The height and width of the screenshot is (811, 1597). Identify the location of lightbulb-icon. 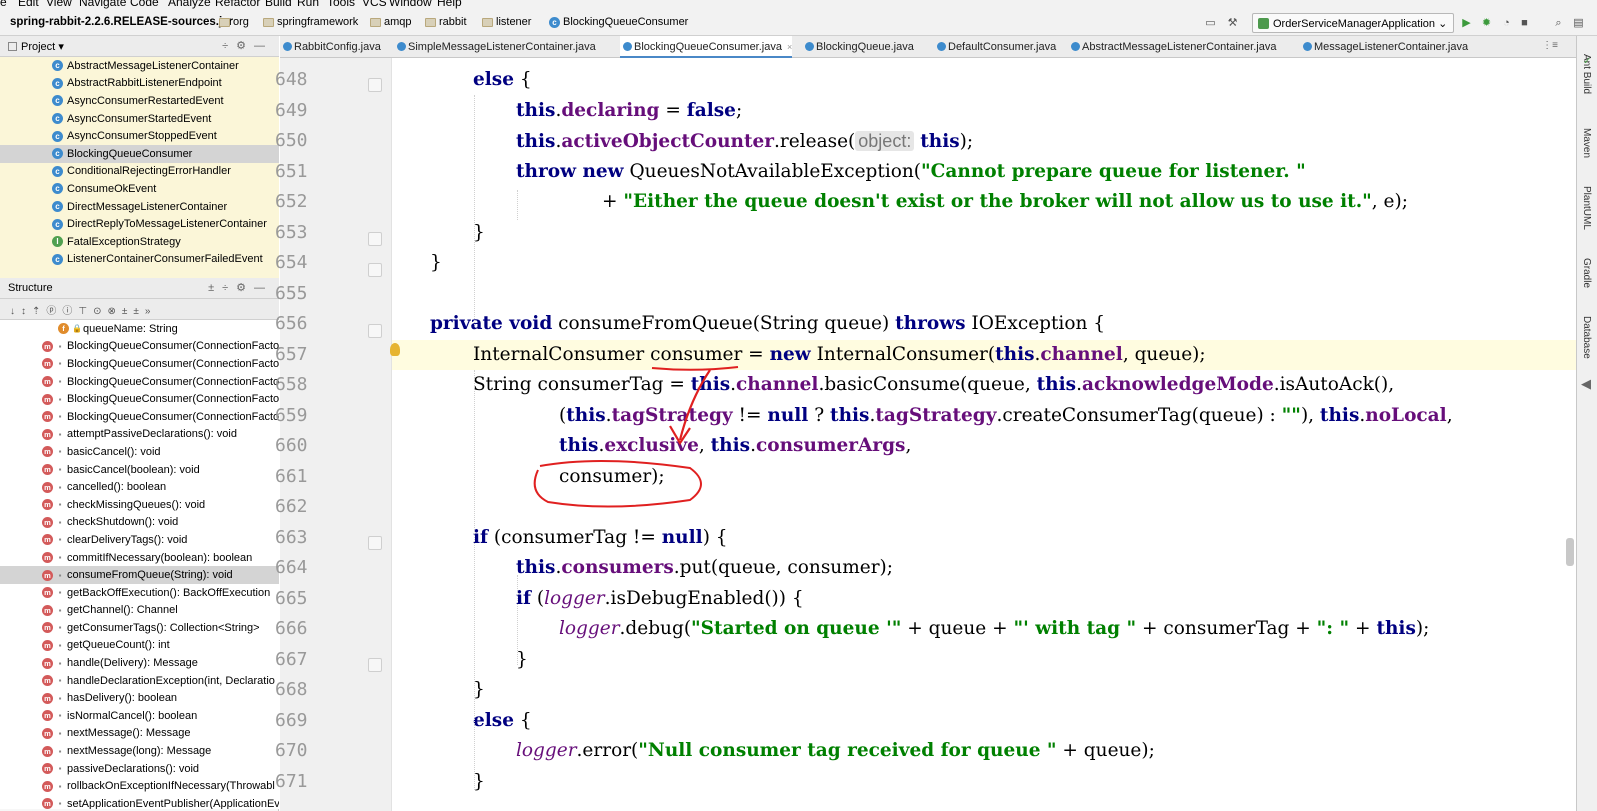
(395, 349).